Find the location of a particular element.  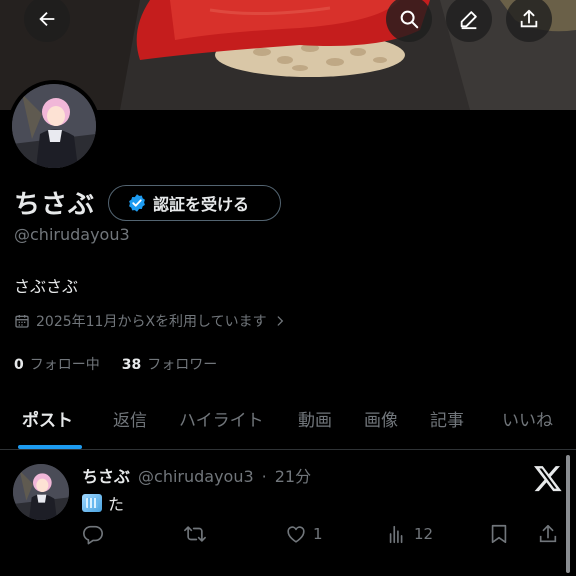

like-button: 1 is located at coordinates (304, 534).